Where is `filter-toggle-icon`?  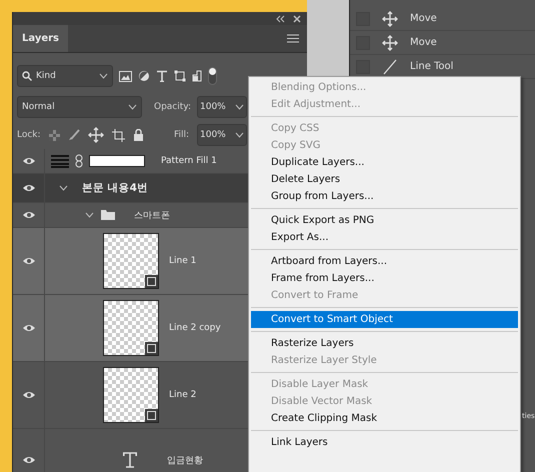
filter-toggle-icon is located at coordinates (212, 76).